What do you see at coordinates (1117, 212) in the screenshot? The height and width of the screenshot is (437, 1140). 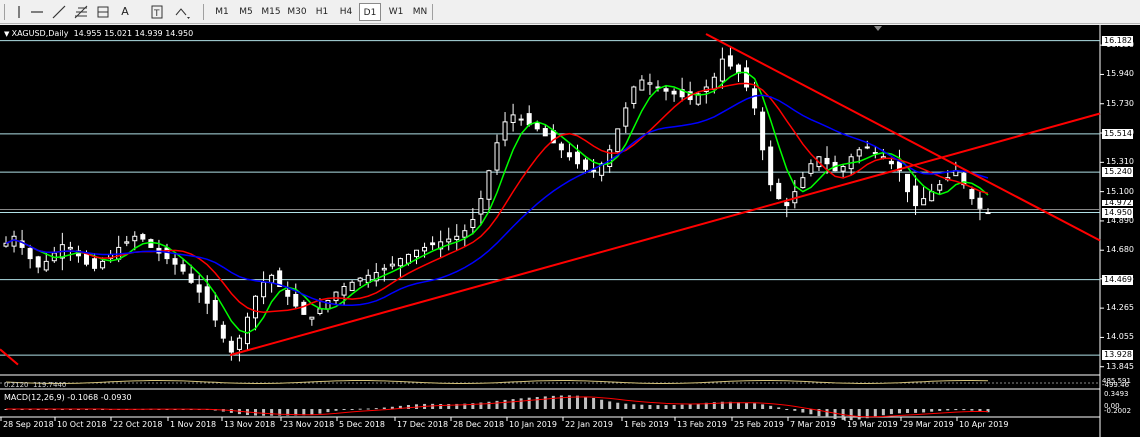 I see `level-price-box: 14.950` at bounding box center [1117, 212].